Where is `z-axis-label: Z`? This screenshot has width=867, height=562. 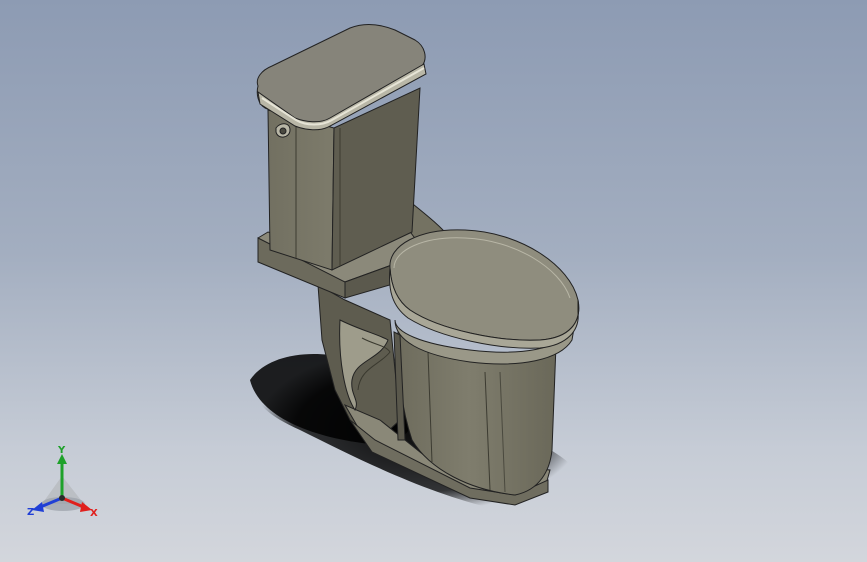
z-axis-label: Z is located at coordinates (30, 512).